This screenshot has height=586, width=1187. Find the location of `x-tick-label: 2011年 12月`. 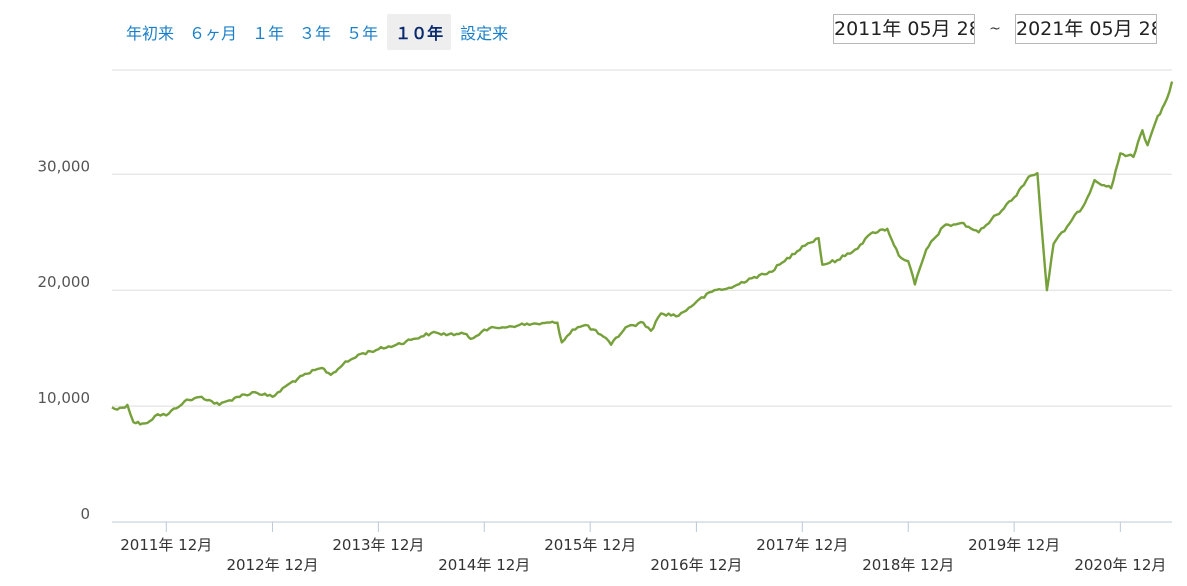

x-tick-label: 2011年 12月 is located at coordinates (166, 545).